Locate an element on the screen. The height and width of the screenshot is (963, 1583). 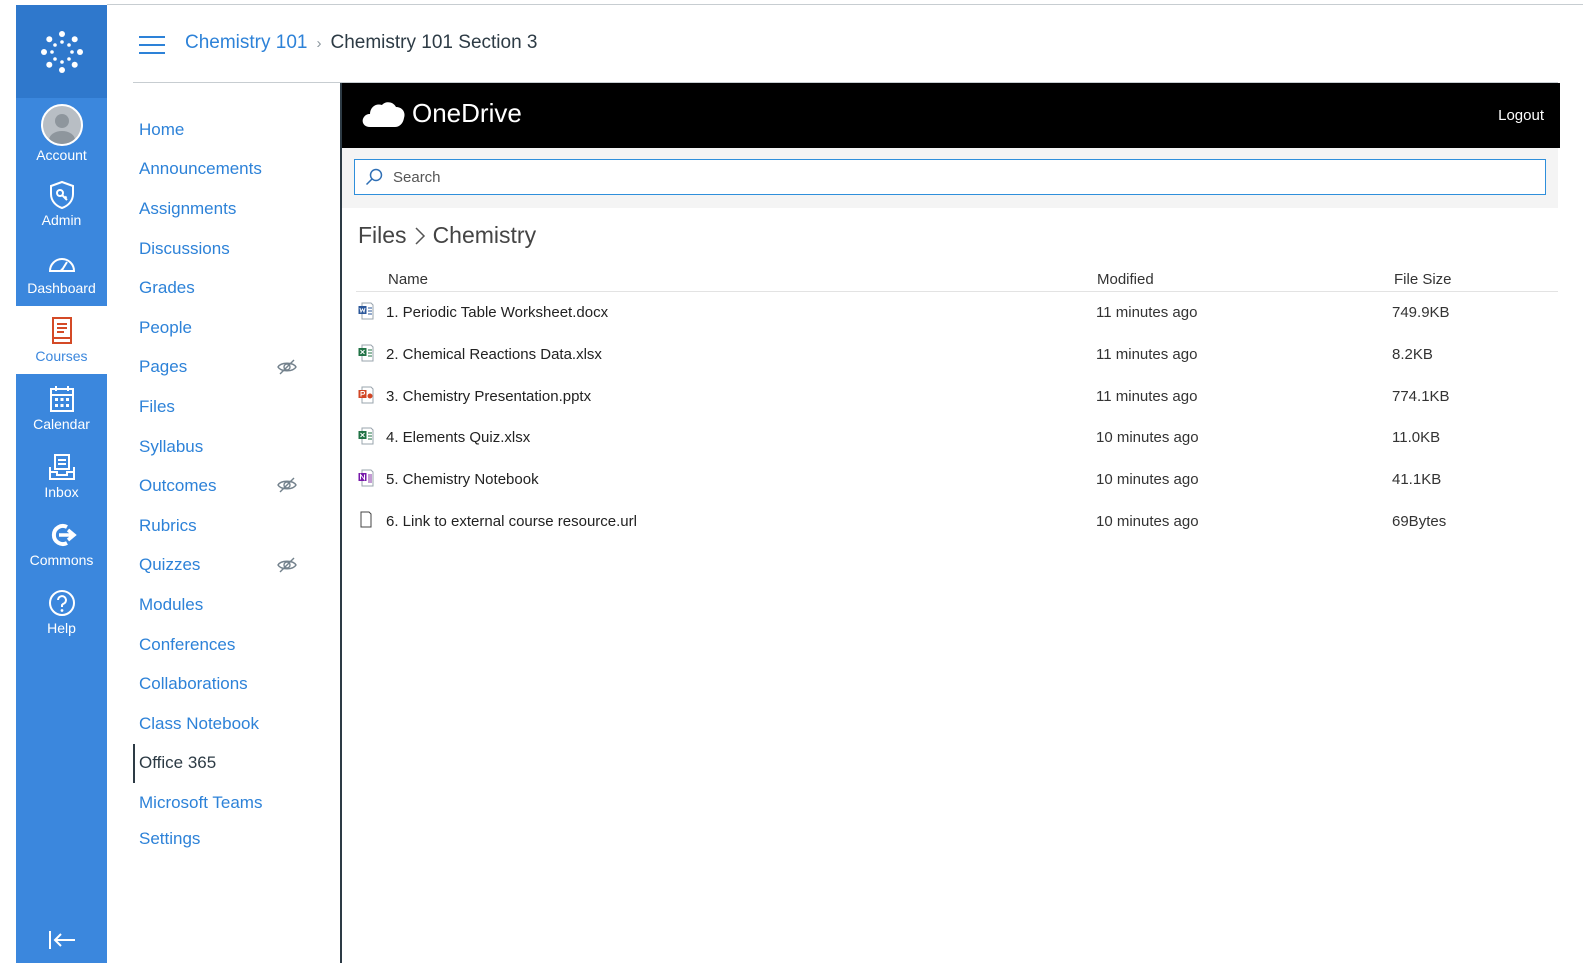
book-icon is located at coordinates (62, 331).